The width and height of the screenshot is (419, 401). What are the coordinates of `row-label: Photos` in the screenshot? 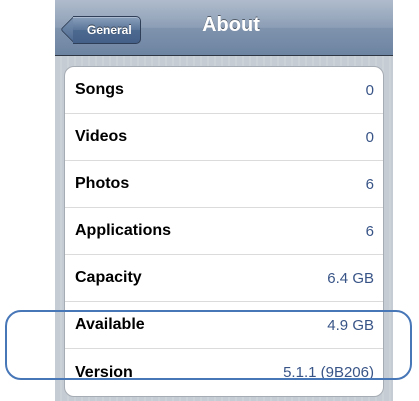 It's located at (102, 183).